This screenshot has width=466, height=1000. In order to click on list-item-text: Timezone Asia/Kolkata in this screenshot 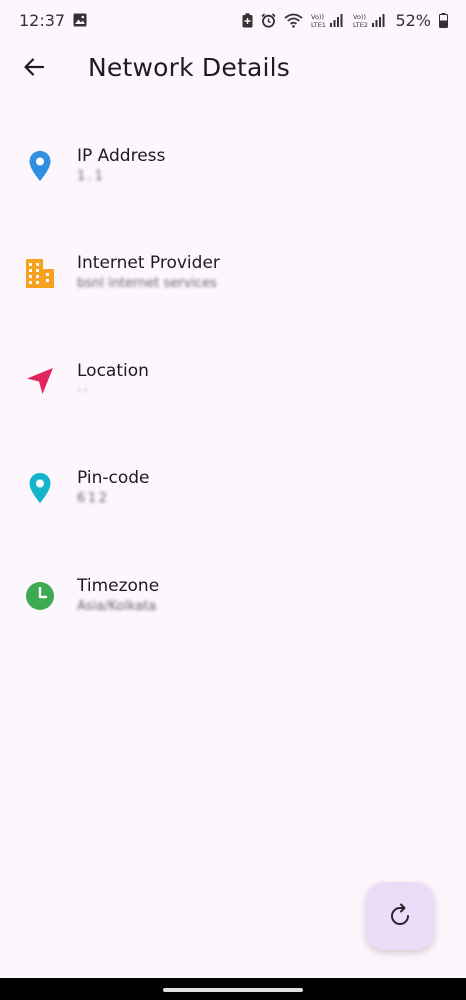, I will do `click(118, 596)`.